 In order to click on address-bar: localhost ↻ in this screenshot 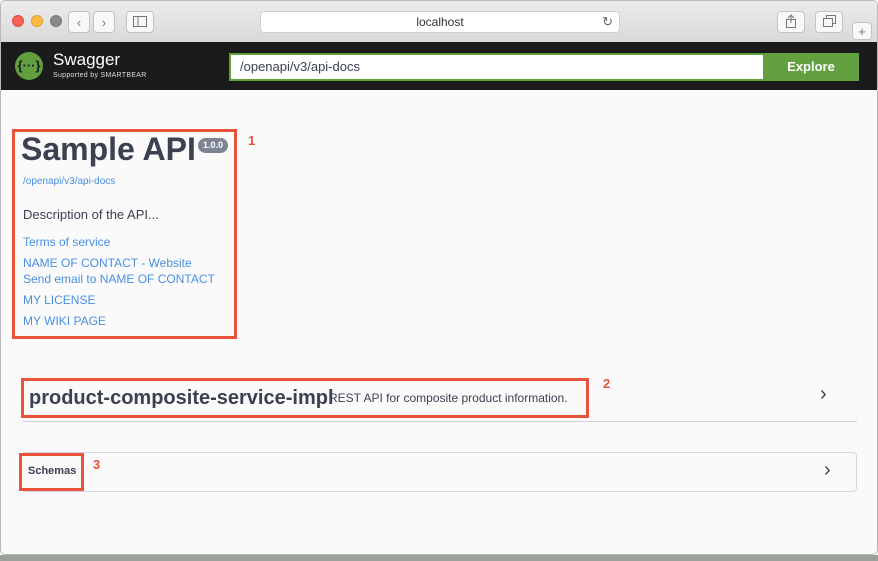, I will do `click(440, 22)`.